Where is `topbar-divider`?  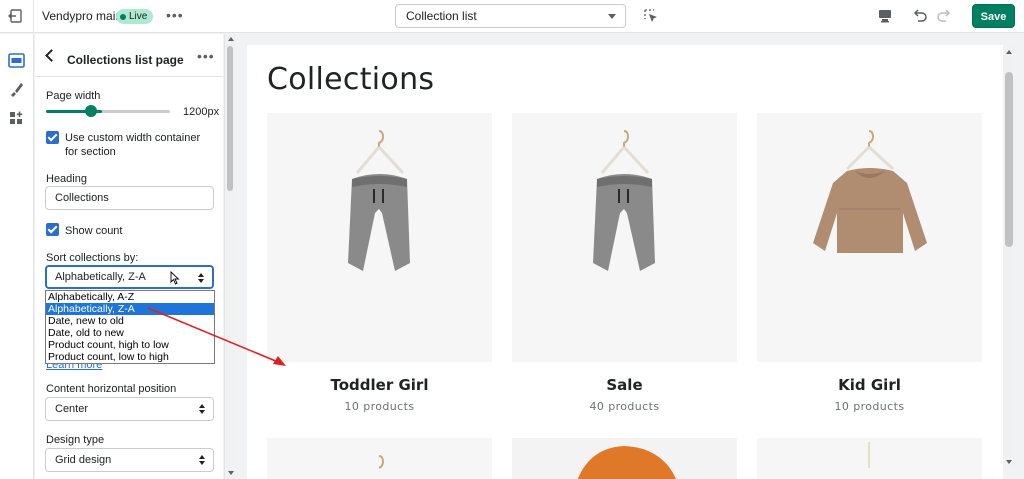
topbar-divider is located at coordinates (33, 16).